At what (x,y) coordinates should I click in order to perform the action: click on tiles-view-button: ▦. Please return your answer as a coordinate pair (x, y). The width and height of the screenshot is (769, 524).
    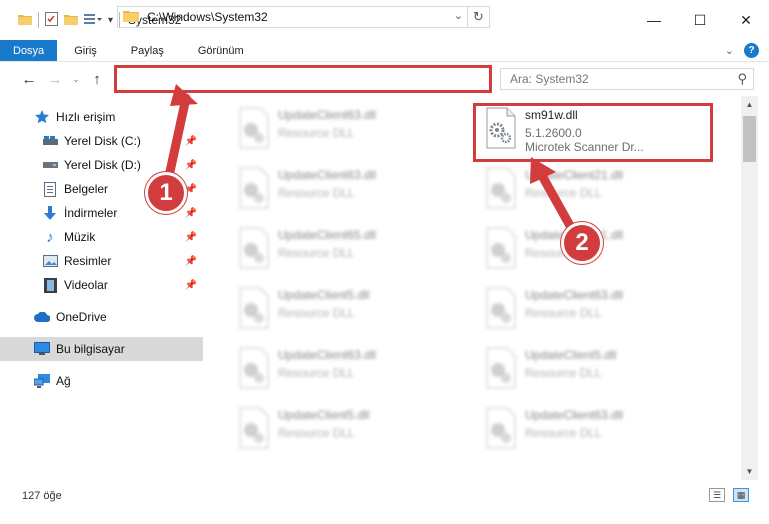
    Looking at the image, I should click on (741, 495).